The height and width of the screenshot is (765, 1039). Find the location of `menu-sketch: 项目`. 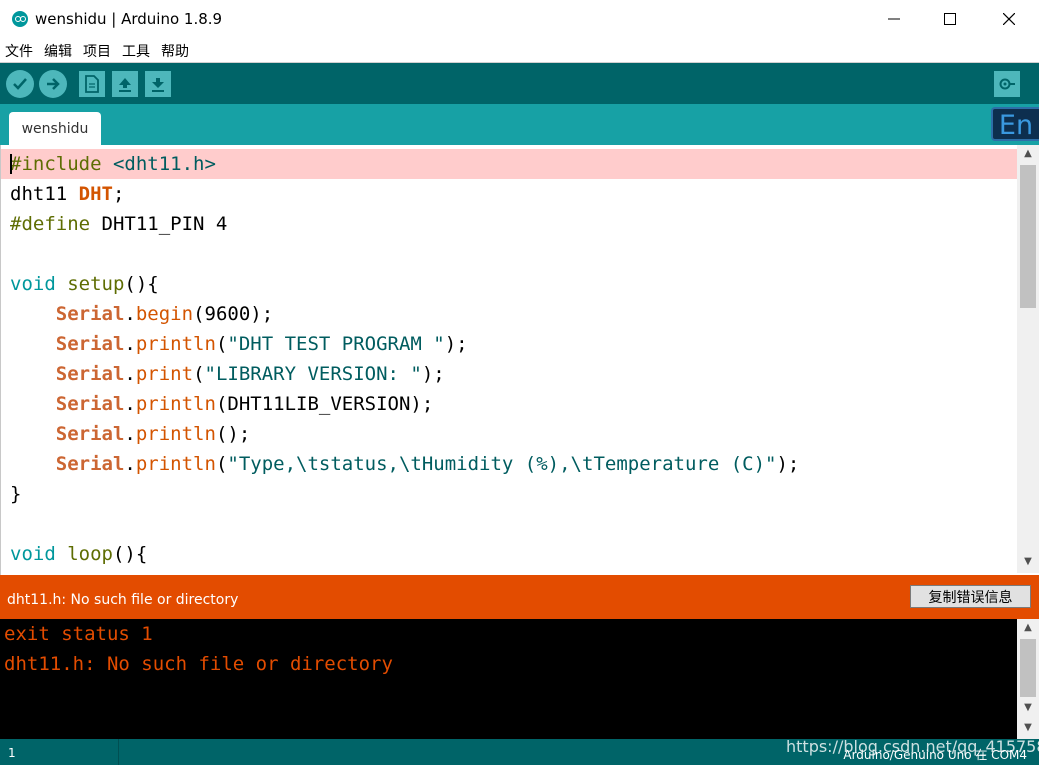

menu-sketch: 项目 is located at coordinates (97, 51).